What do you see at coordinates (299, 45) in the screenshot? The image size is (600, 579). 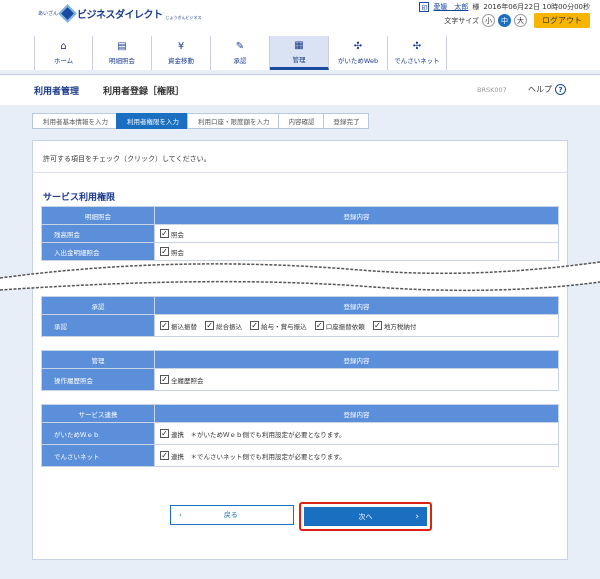 I see `admin-icon: ▦` at bounding box center [299, 45].